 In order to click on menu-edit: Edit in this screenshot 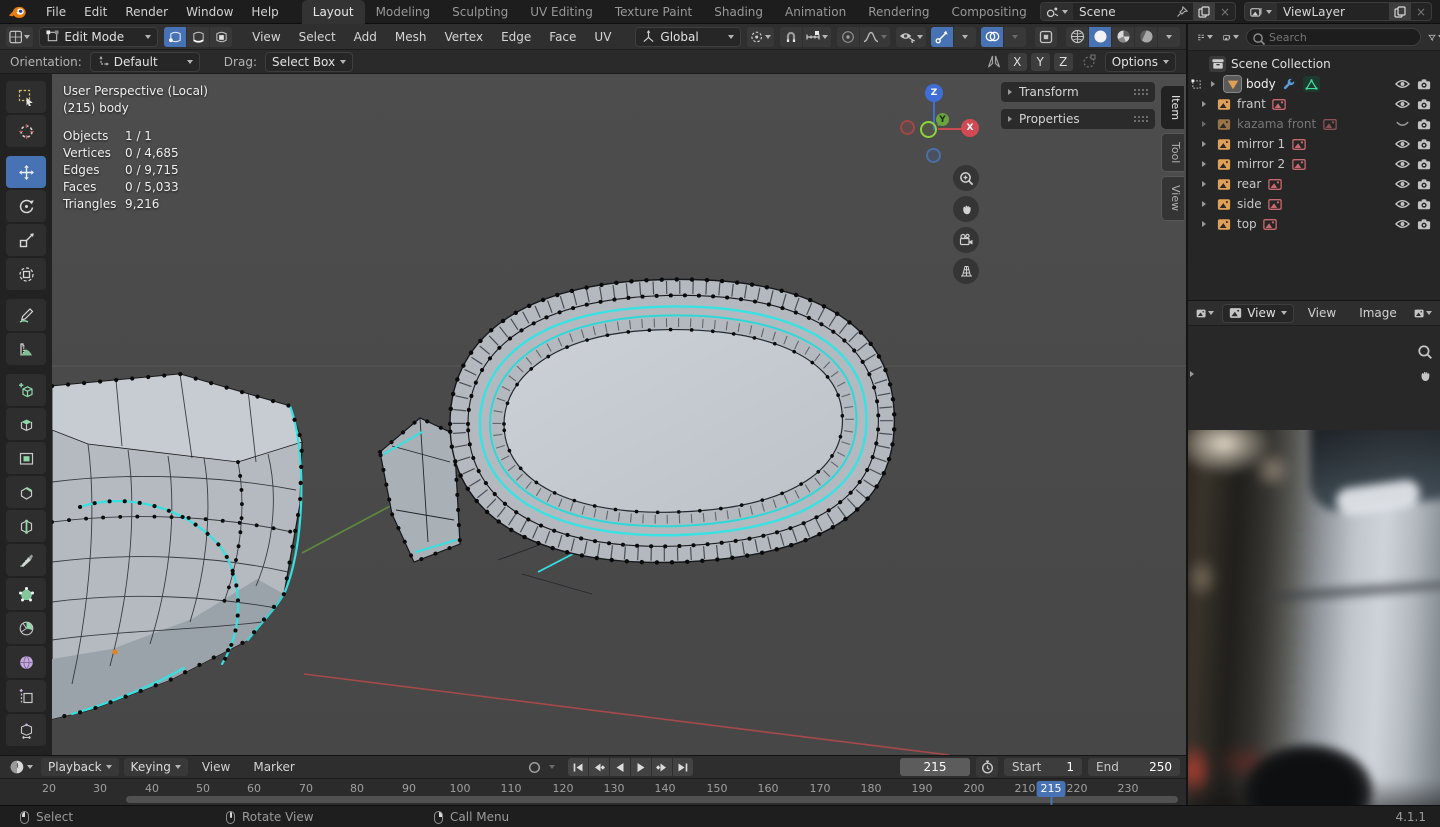, I will do `click(95, 12)`.